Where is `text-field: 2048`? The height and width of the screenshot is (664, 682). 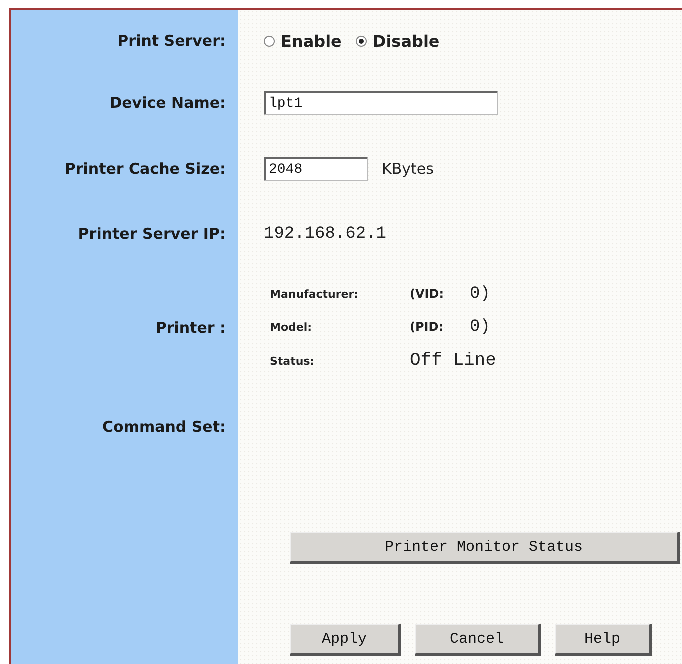
text-field: 2048 is located at coordinates (316, 169).